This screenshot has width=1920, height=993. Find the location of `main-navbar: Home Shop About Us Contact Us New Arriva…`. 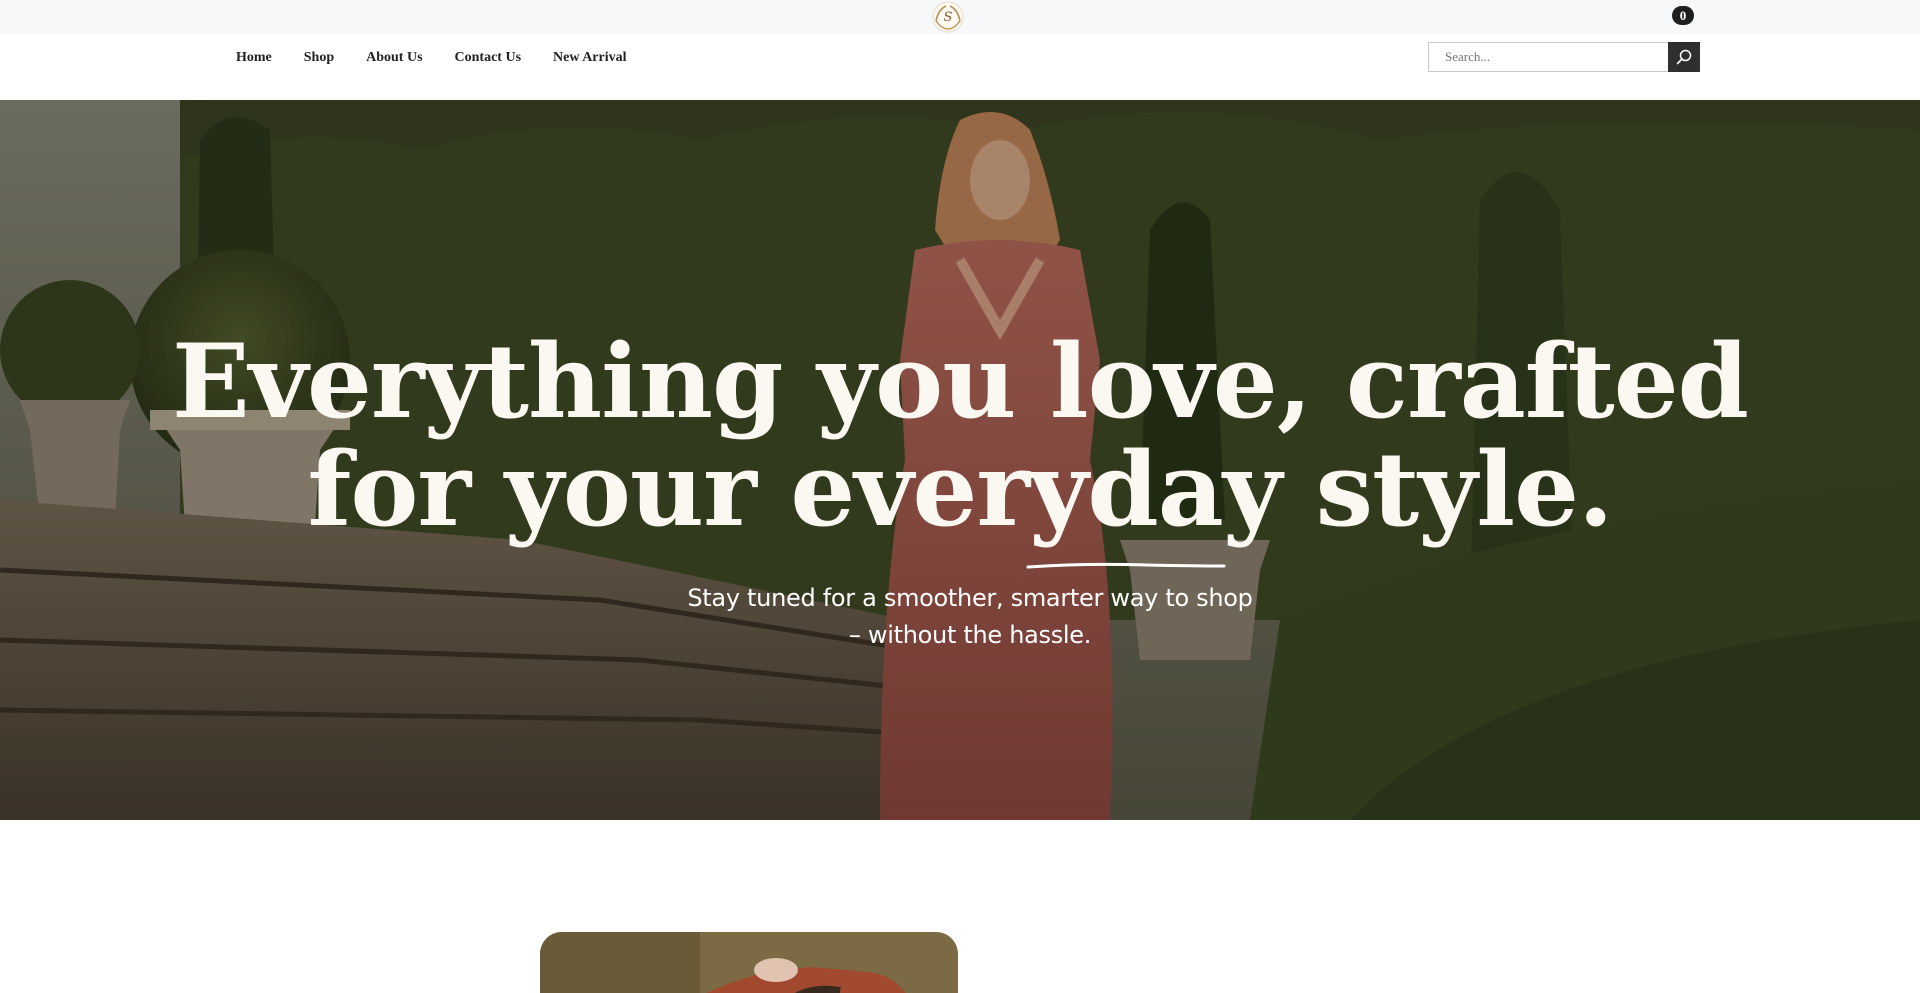

main-navbar: Home Shop About Us Contact Us New Arriva… is located at coordinates (960, 67).